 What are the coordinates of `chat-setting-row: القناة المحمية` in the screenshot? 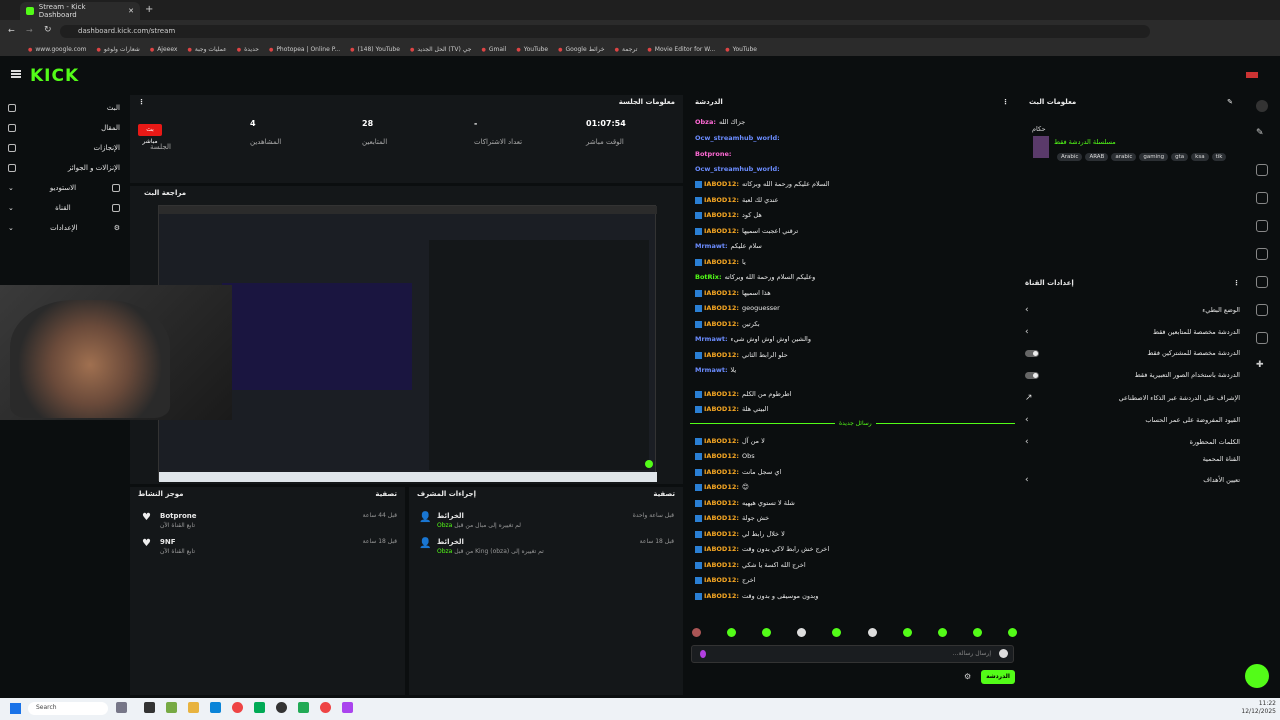 It's located at (1132, 459).